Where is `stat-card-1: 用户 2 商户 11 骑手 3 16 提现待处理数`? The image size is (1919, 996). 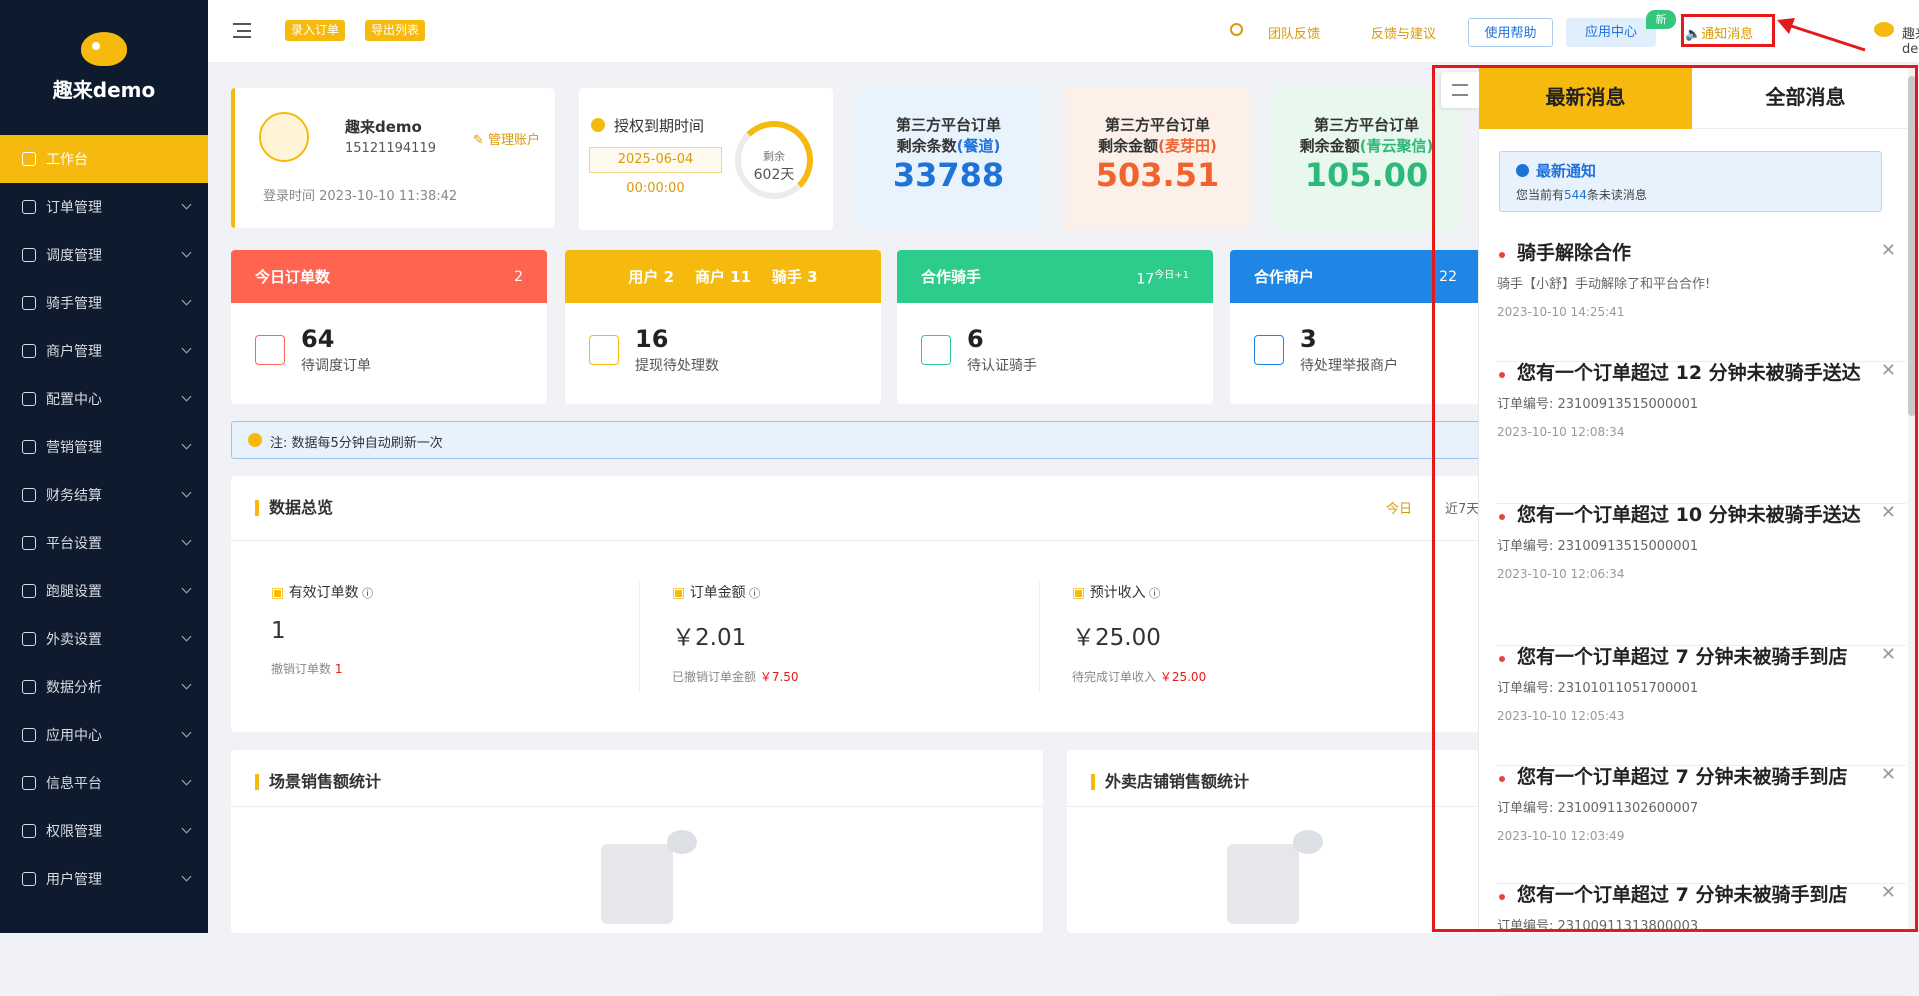
stat-card-1: 用户 2 商户 11 骑手 3 16 提现待处理数 is located at coordinates (723, 327).